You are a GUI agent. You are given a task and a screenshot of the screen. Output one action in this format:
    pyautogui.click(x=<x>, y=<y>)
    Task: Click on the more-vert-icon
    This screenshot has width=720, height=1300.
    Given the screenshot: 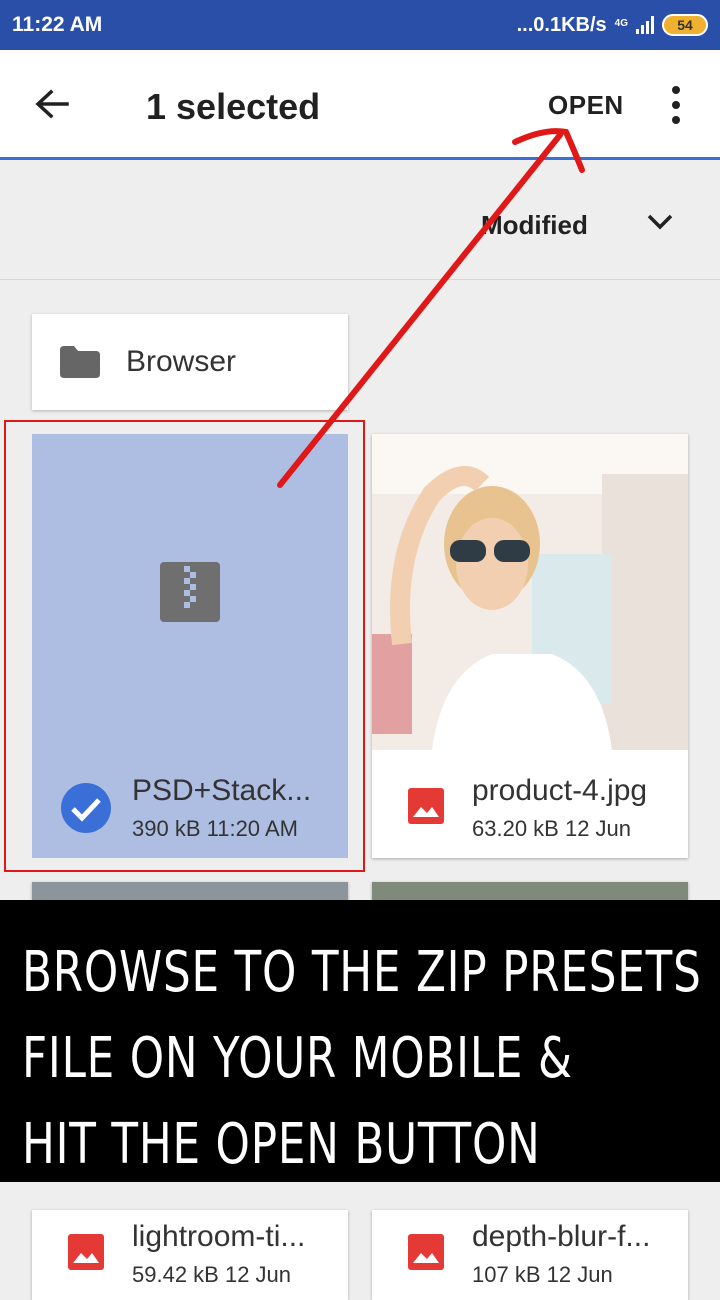 What is the action you would take?
    pyautogui.click(x=676, y=90)
    